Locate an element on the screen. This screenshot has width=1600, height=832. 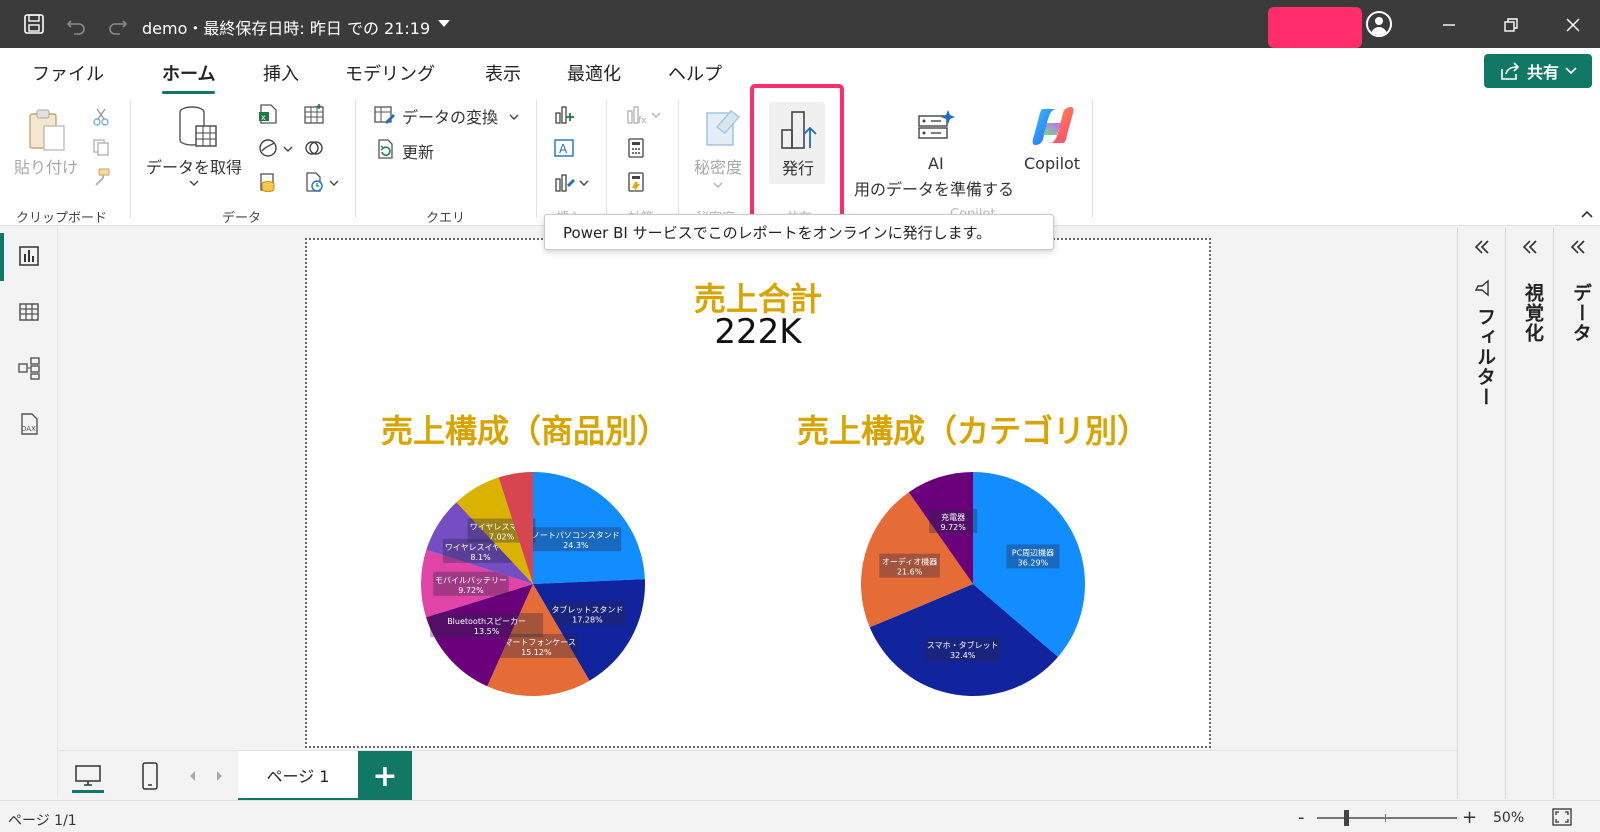
text-box-icon: A is located at coordinates (564, 148).